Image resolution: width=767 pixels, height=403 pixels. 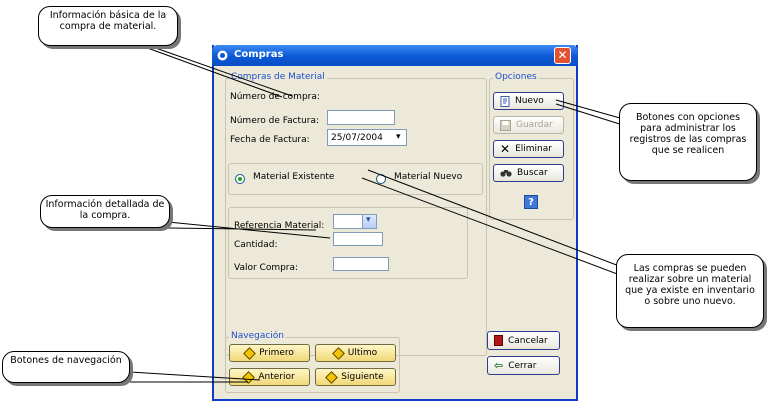 I want to click on cantidad-input, so click(x=358, y=239).